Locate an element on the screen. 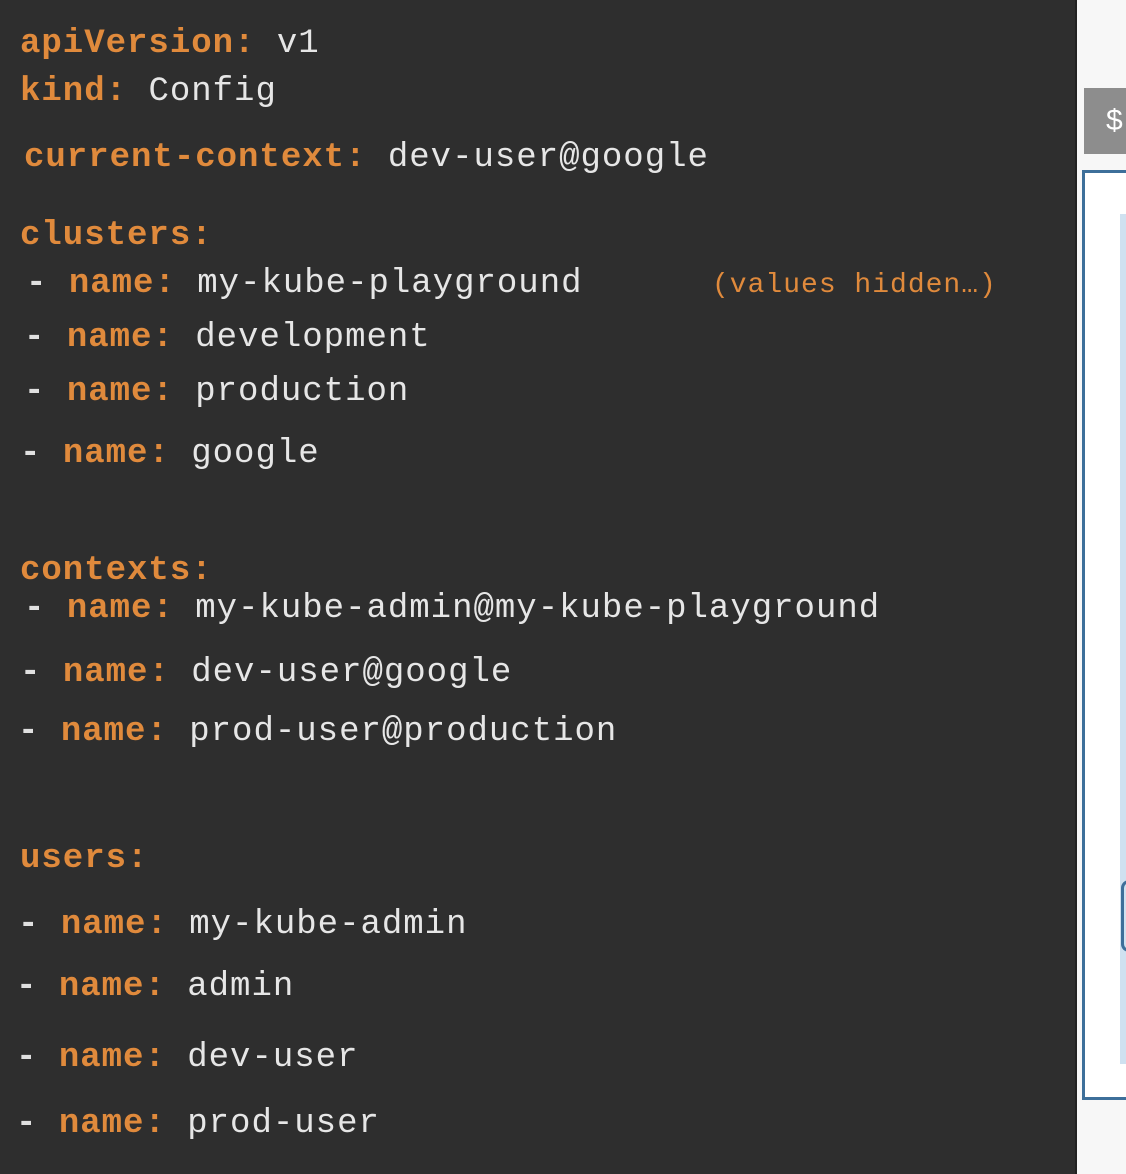 This screenshot has height=1174, width=1126. user-item: - name: prod-user is located at coordinates (198, 1124).